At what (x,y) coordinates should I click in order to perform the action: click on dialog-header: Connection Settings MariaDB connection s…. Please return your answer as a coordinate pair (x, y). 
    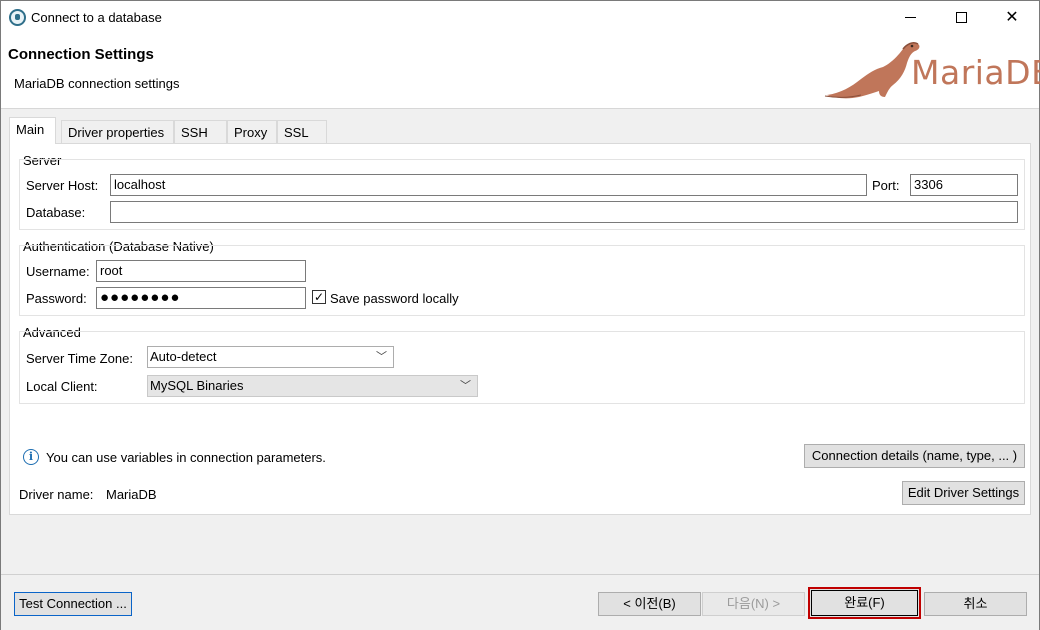
    Looking at the image, I should click on (520, 72).